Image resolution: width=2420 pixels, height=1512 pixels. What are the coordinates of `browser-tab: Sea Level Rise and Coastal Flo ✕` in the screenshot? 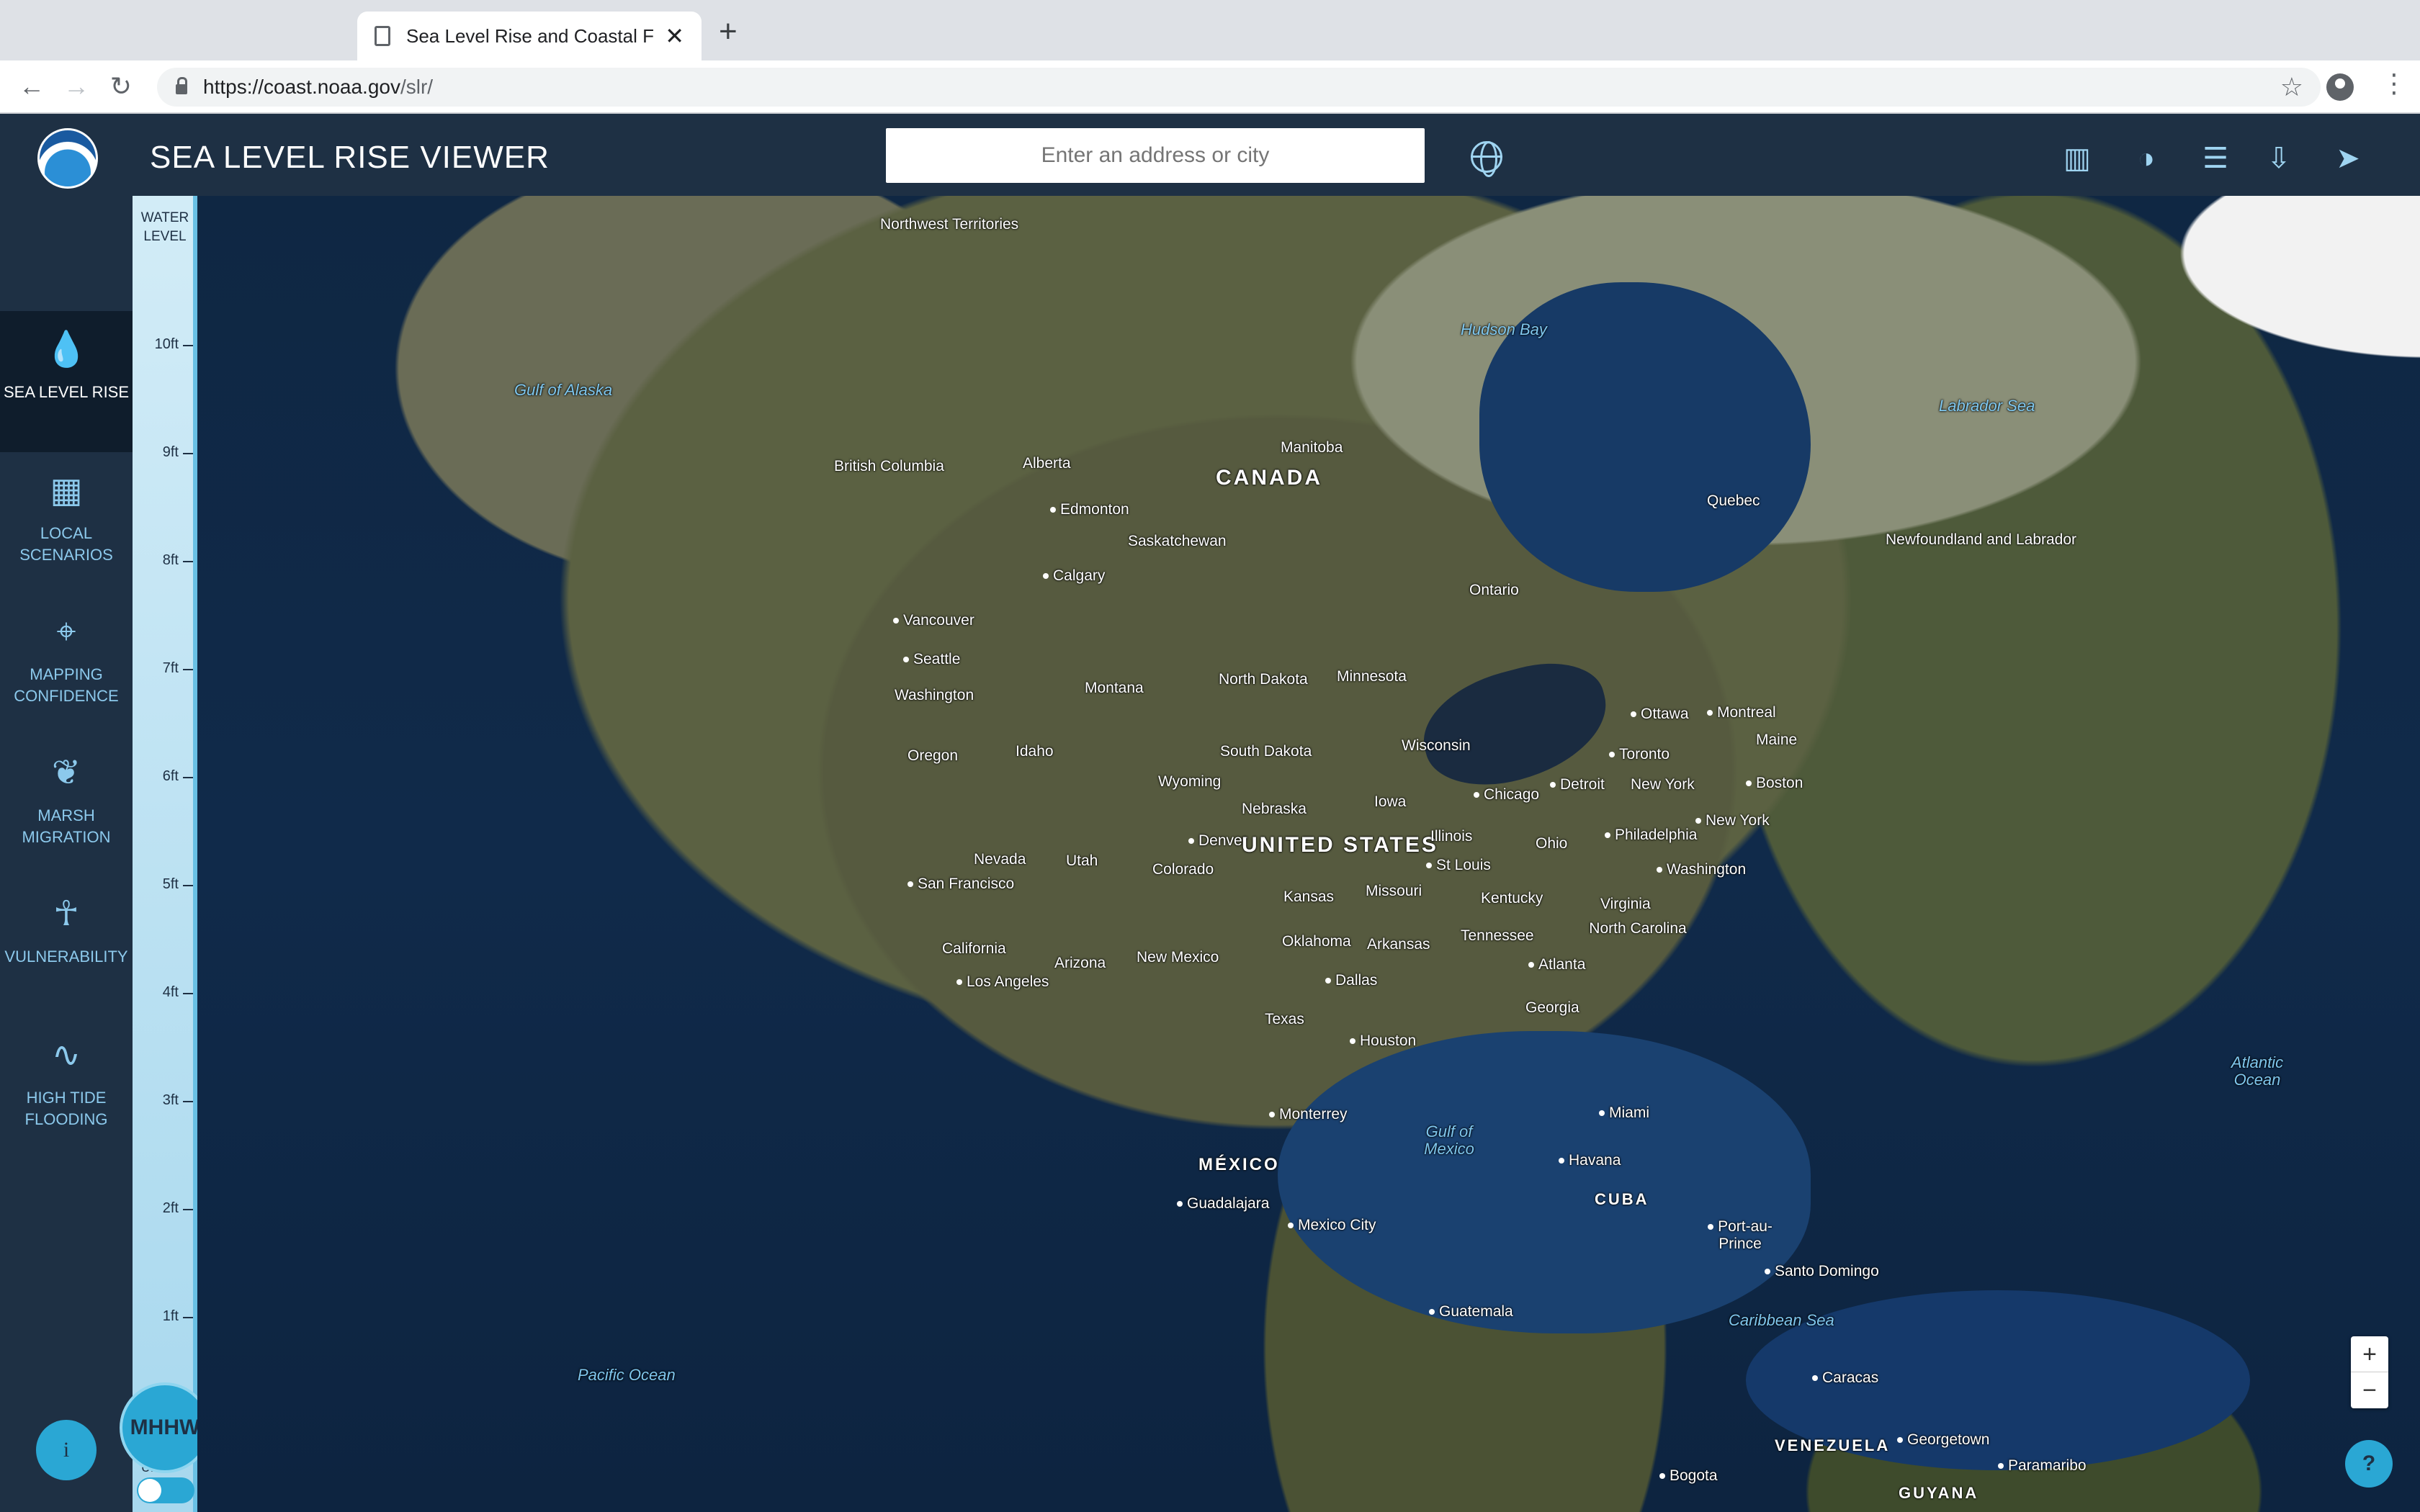 It's located at (529, 36).